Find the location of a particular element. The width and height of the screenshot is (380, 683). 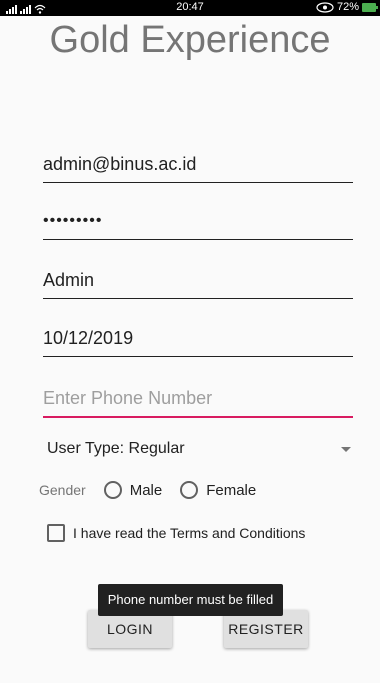

dob-value: 10/12/2019 is located at coordinates (88, 338).